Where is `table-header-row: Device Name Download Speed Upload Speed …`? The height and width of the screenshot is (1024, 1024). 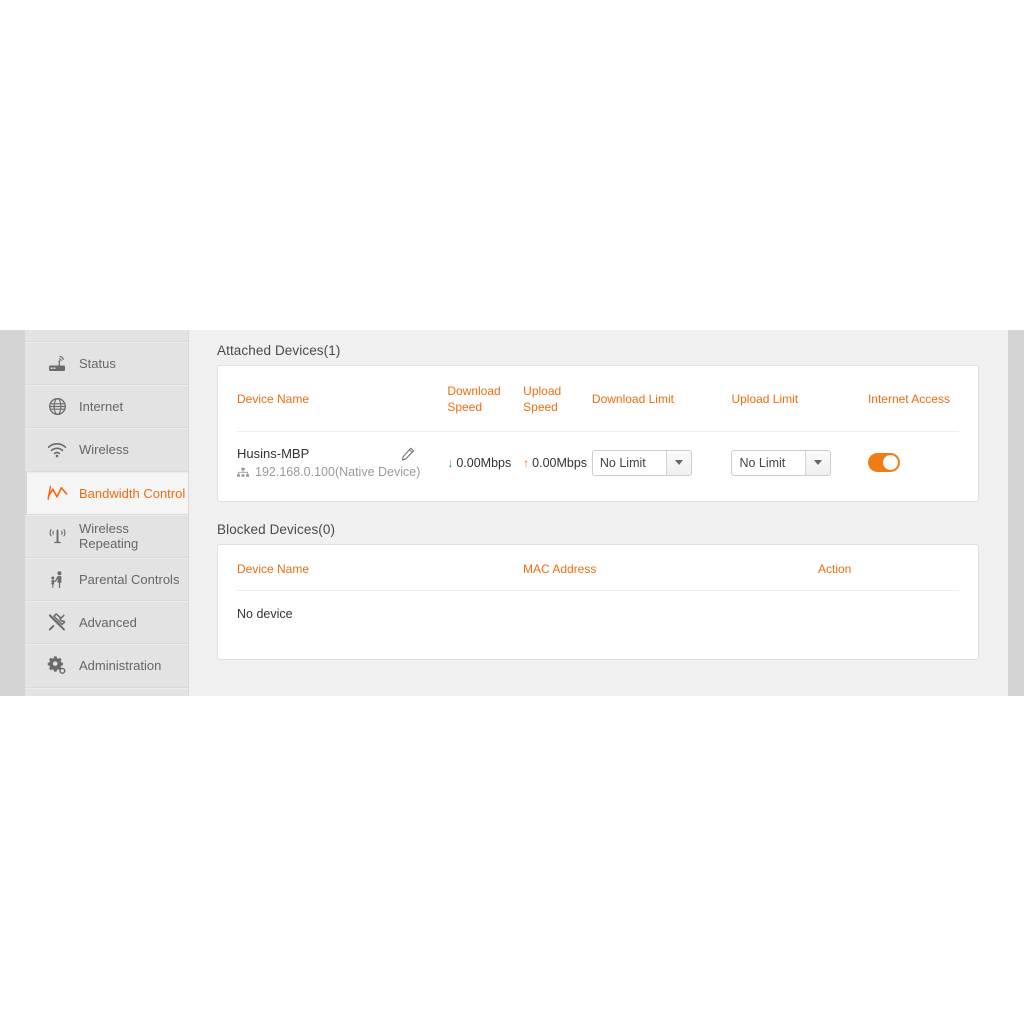
table-header-row: Device Name Download Speed Upload Speed … is located at coordinates (598, 399).